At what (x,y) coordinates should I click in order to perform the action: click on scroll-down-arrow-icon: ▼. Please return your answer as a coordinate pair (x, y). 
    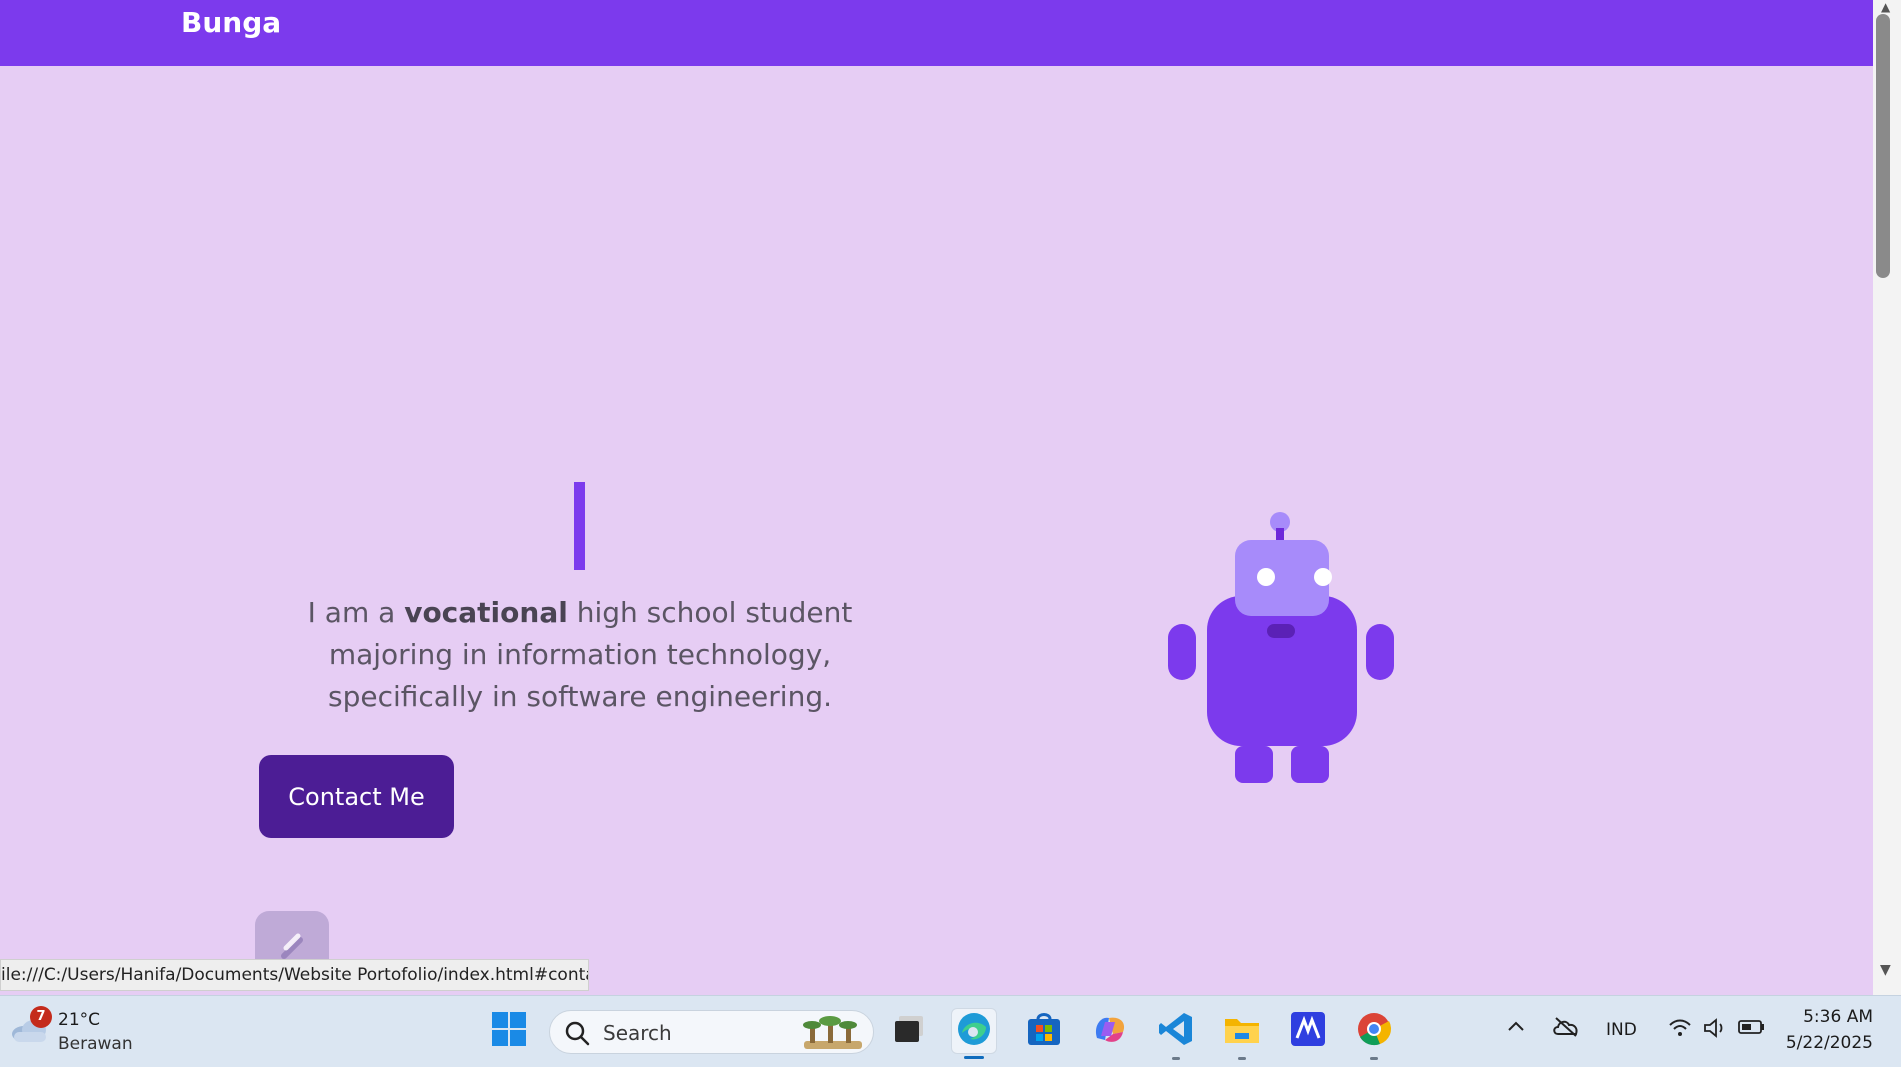
    Looking at the image, I should click on (1885, 970).